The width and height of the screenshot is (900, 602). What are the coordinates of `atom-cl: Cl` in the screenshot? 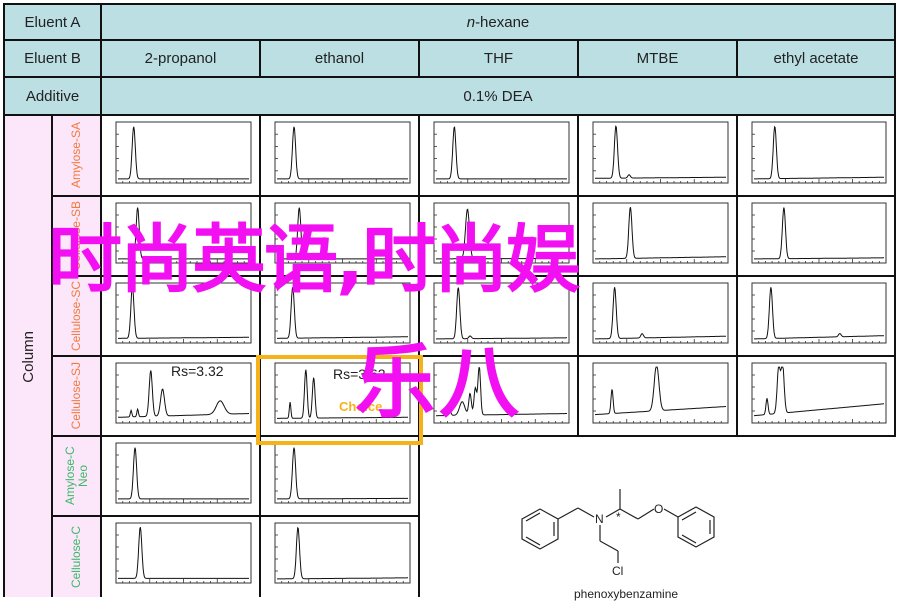 It's located at (617, 571).